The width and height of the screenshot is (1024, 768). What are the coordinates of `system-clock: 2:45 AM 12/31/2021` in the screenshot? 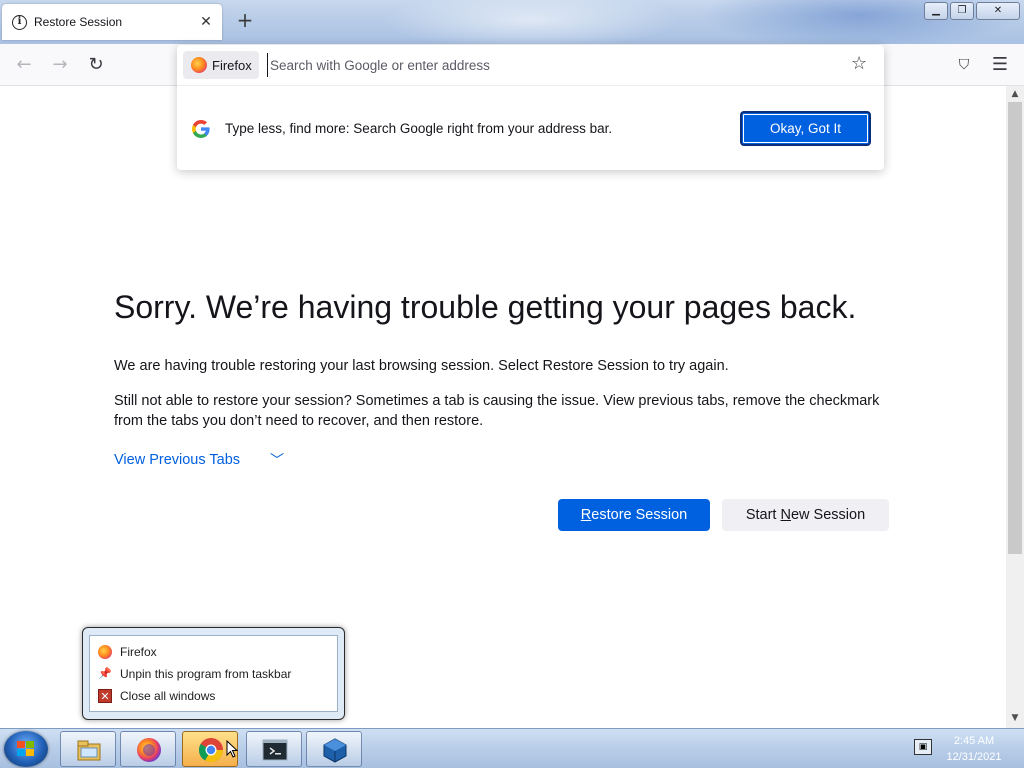 It's located at (974, 749).